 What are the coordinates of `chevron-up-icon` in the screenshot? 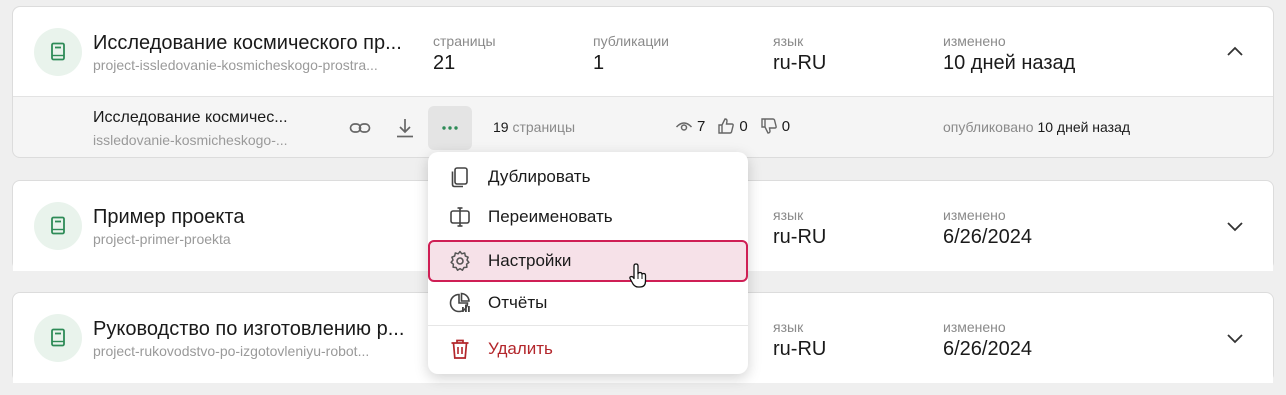 It's located at (1235, 52).